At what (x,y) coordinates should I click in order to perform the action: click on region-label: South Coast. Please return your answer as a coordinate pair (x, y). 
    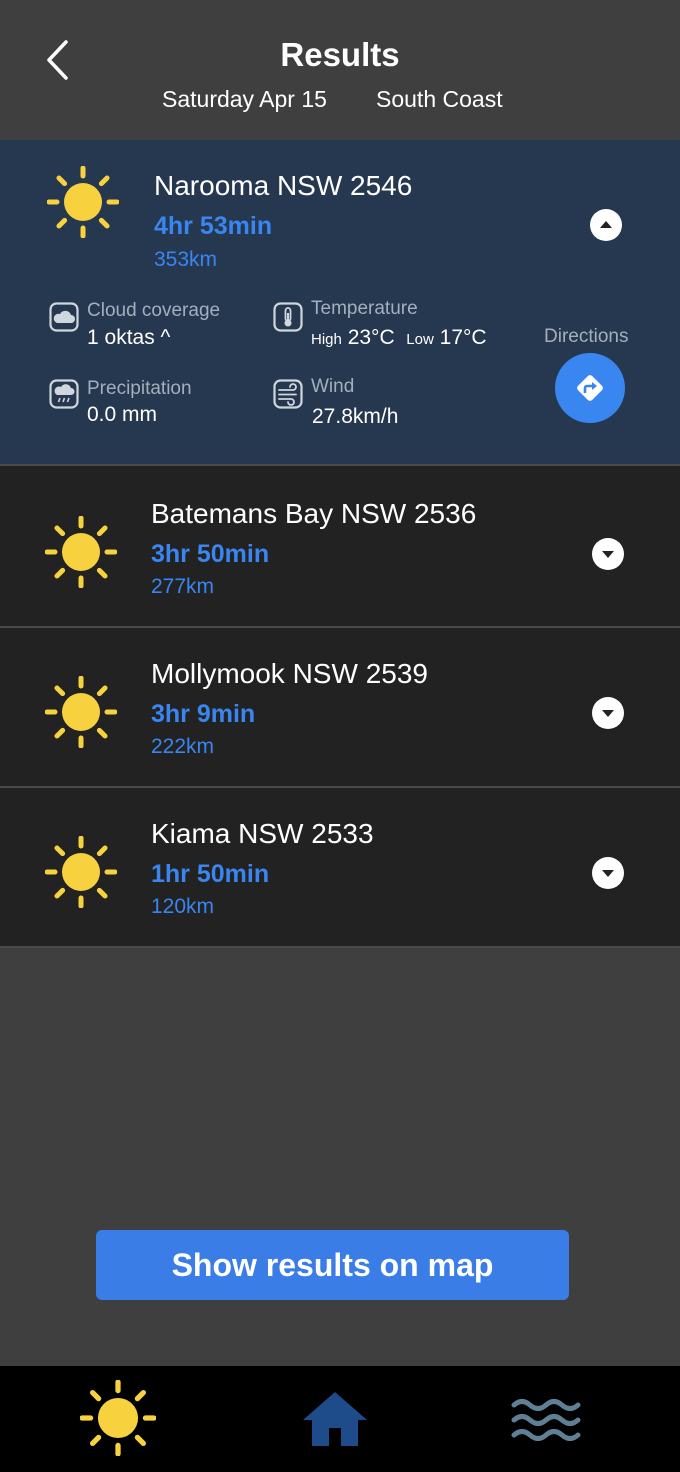
    Looking at the image, I should click on (439, 99).